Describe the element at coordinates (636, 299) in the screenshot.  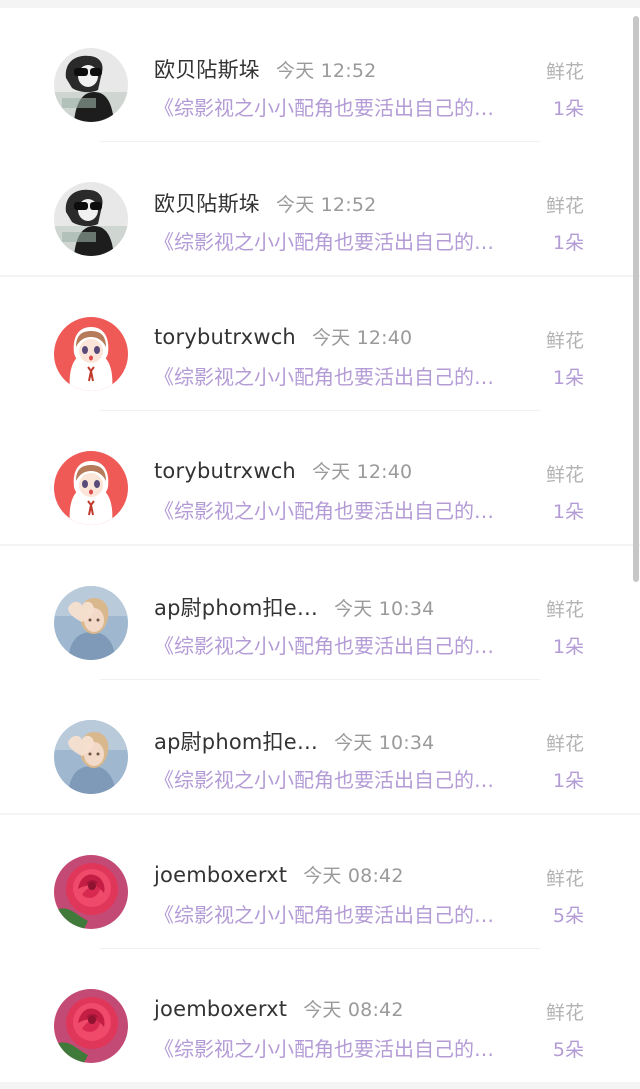
I see `scrollbar` at that location.